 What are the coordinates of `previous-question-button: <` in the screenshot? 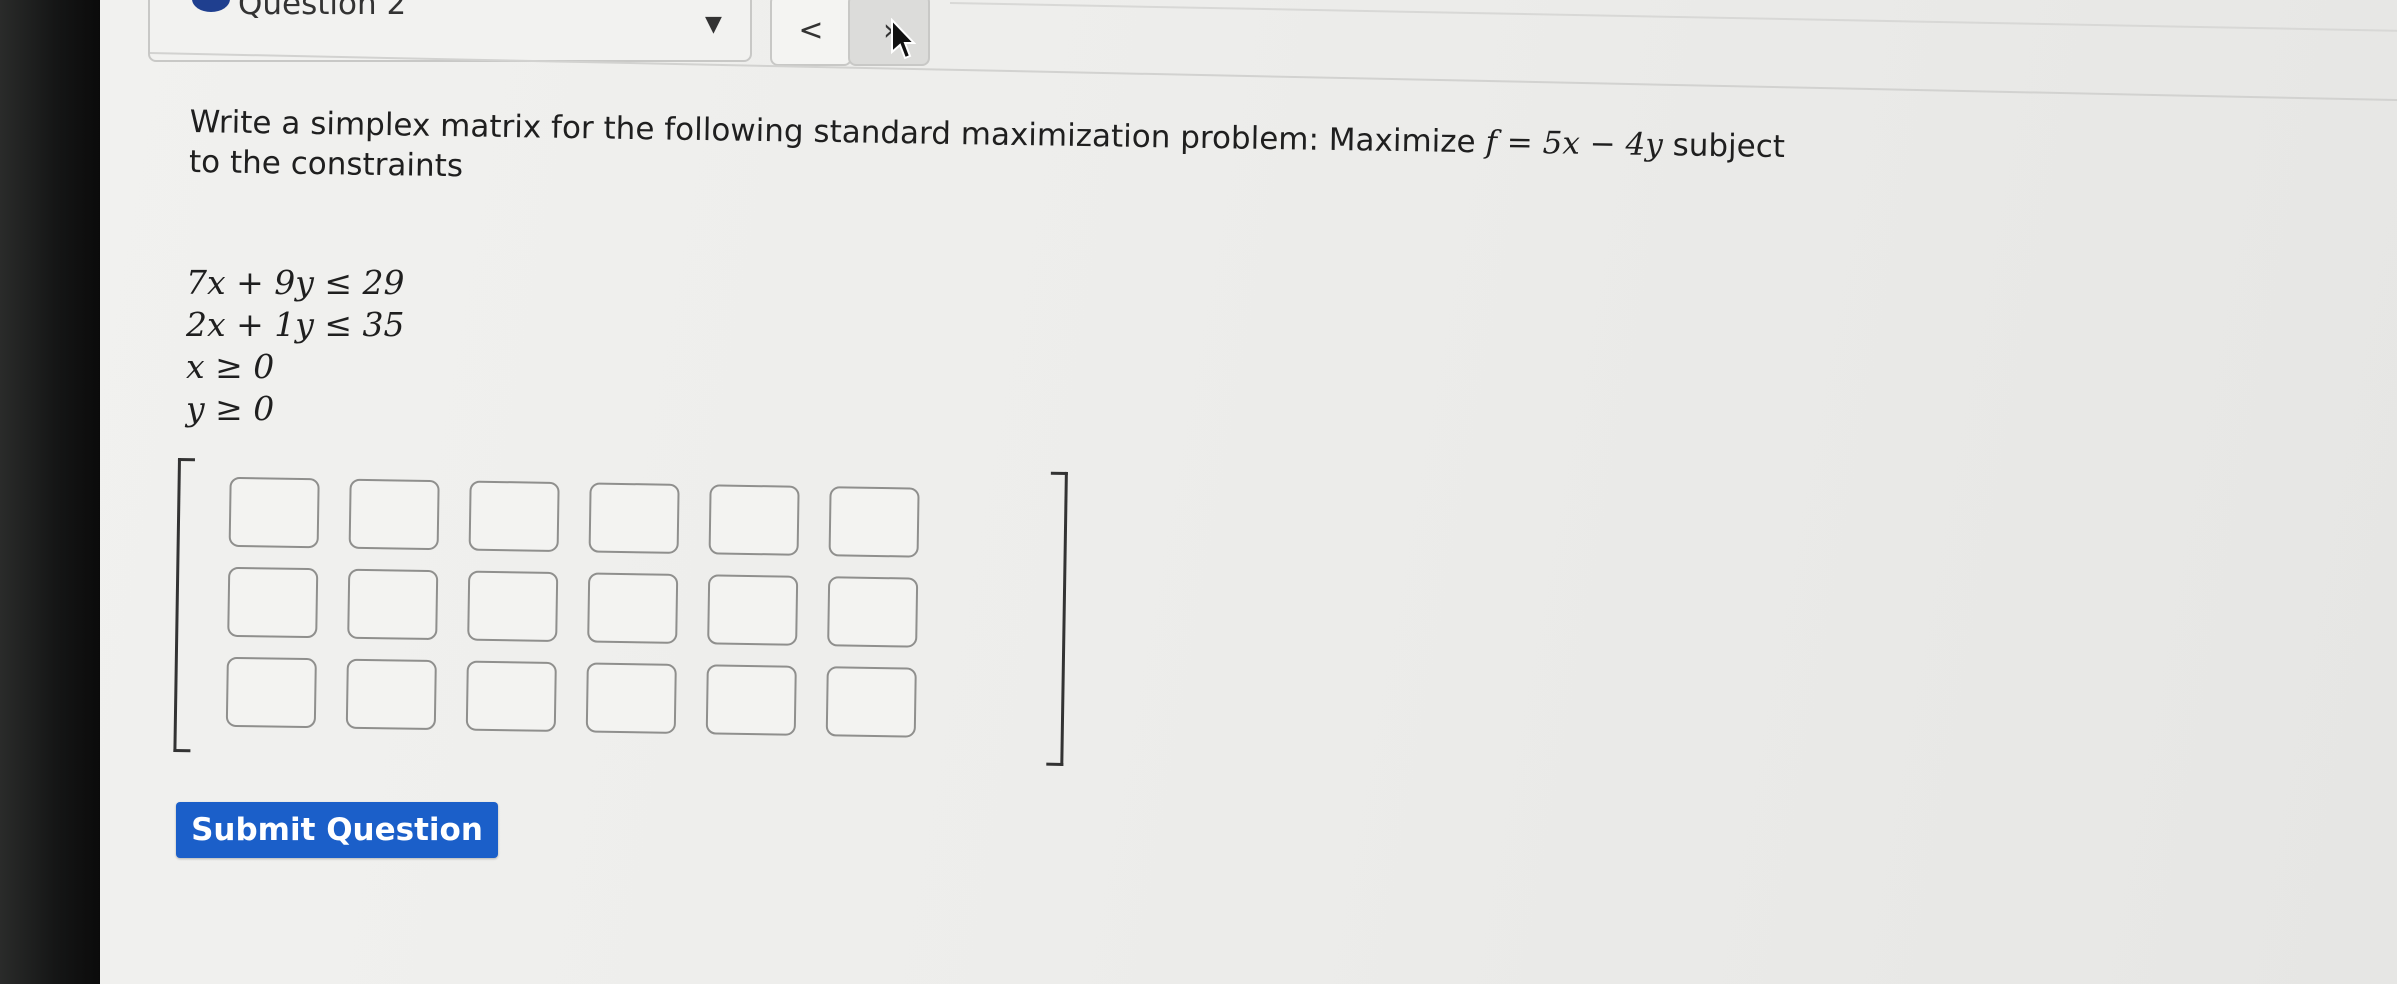 It's located at (811, 33).